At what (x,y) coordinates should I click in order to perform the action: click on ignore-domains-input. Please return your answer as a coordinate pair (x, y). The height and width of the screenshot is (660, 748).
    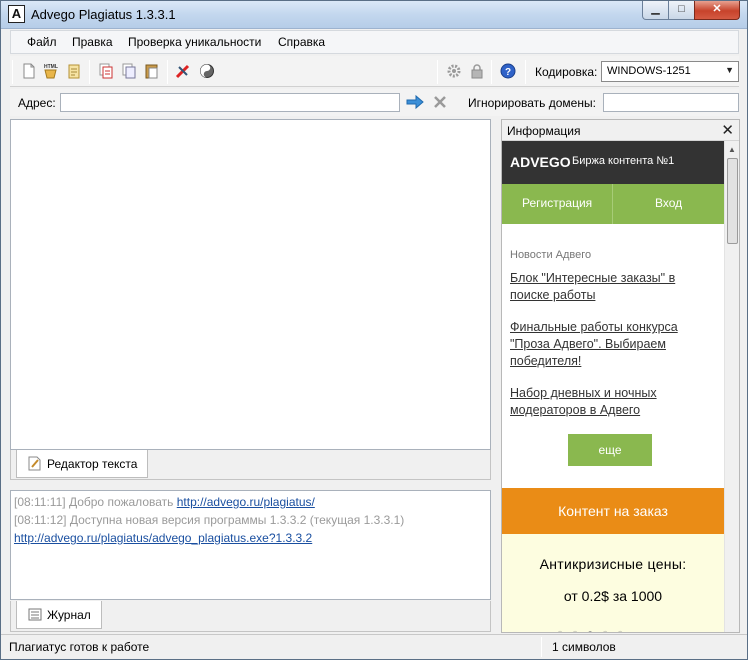
    Looking at the image, I should click on (671, 102).